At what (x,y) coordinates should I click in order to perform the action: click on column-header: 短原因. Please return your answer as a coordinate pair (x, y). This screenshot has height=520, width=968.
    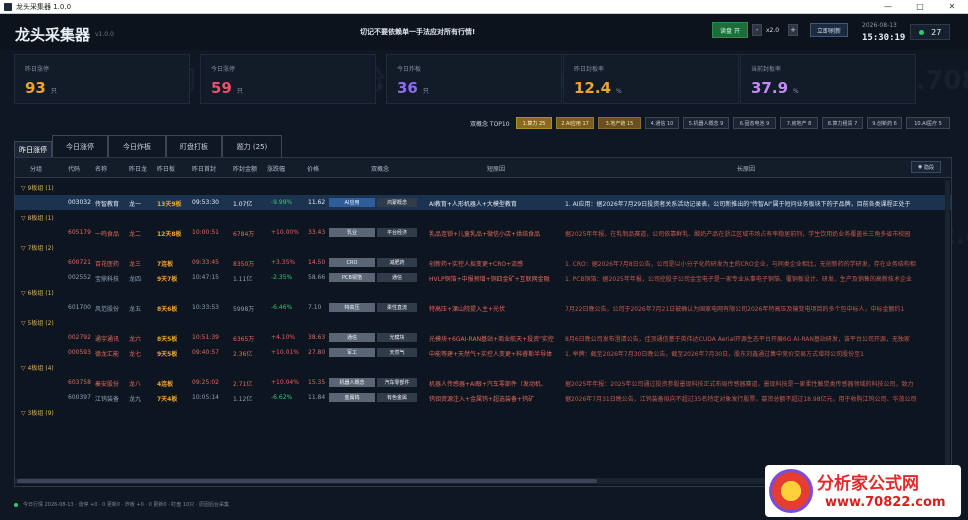
    Looking at the image, I should click on (496, 168).